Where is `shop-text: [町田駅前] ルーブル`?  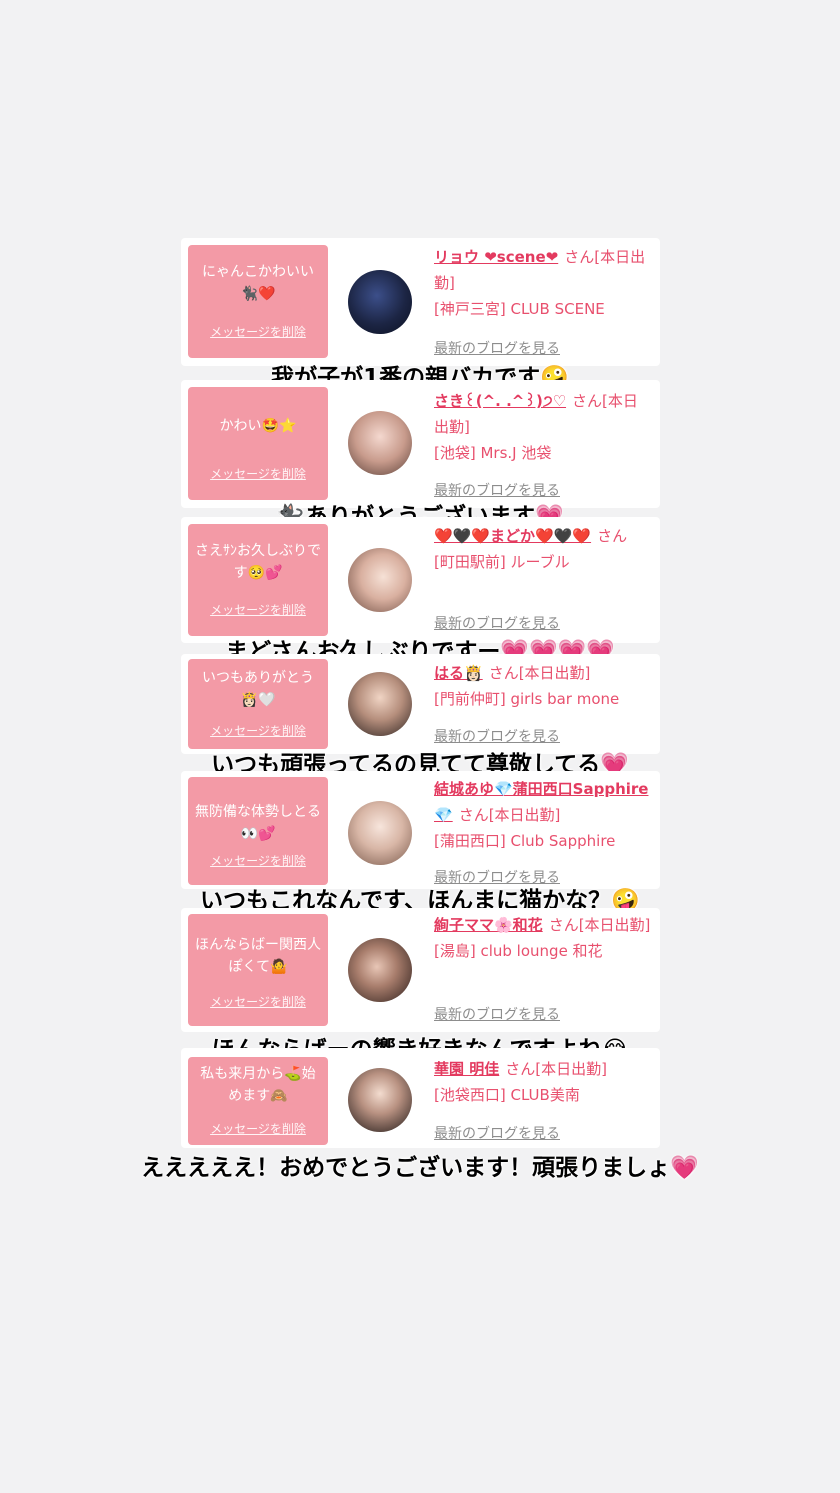
shop-text: [町田駅前] ルーブル is located at coordinates (502, 562).